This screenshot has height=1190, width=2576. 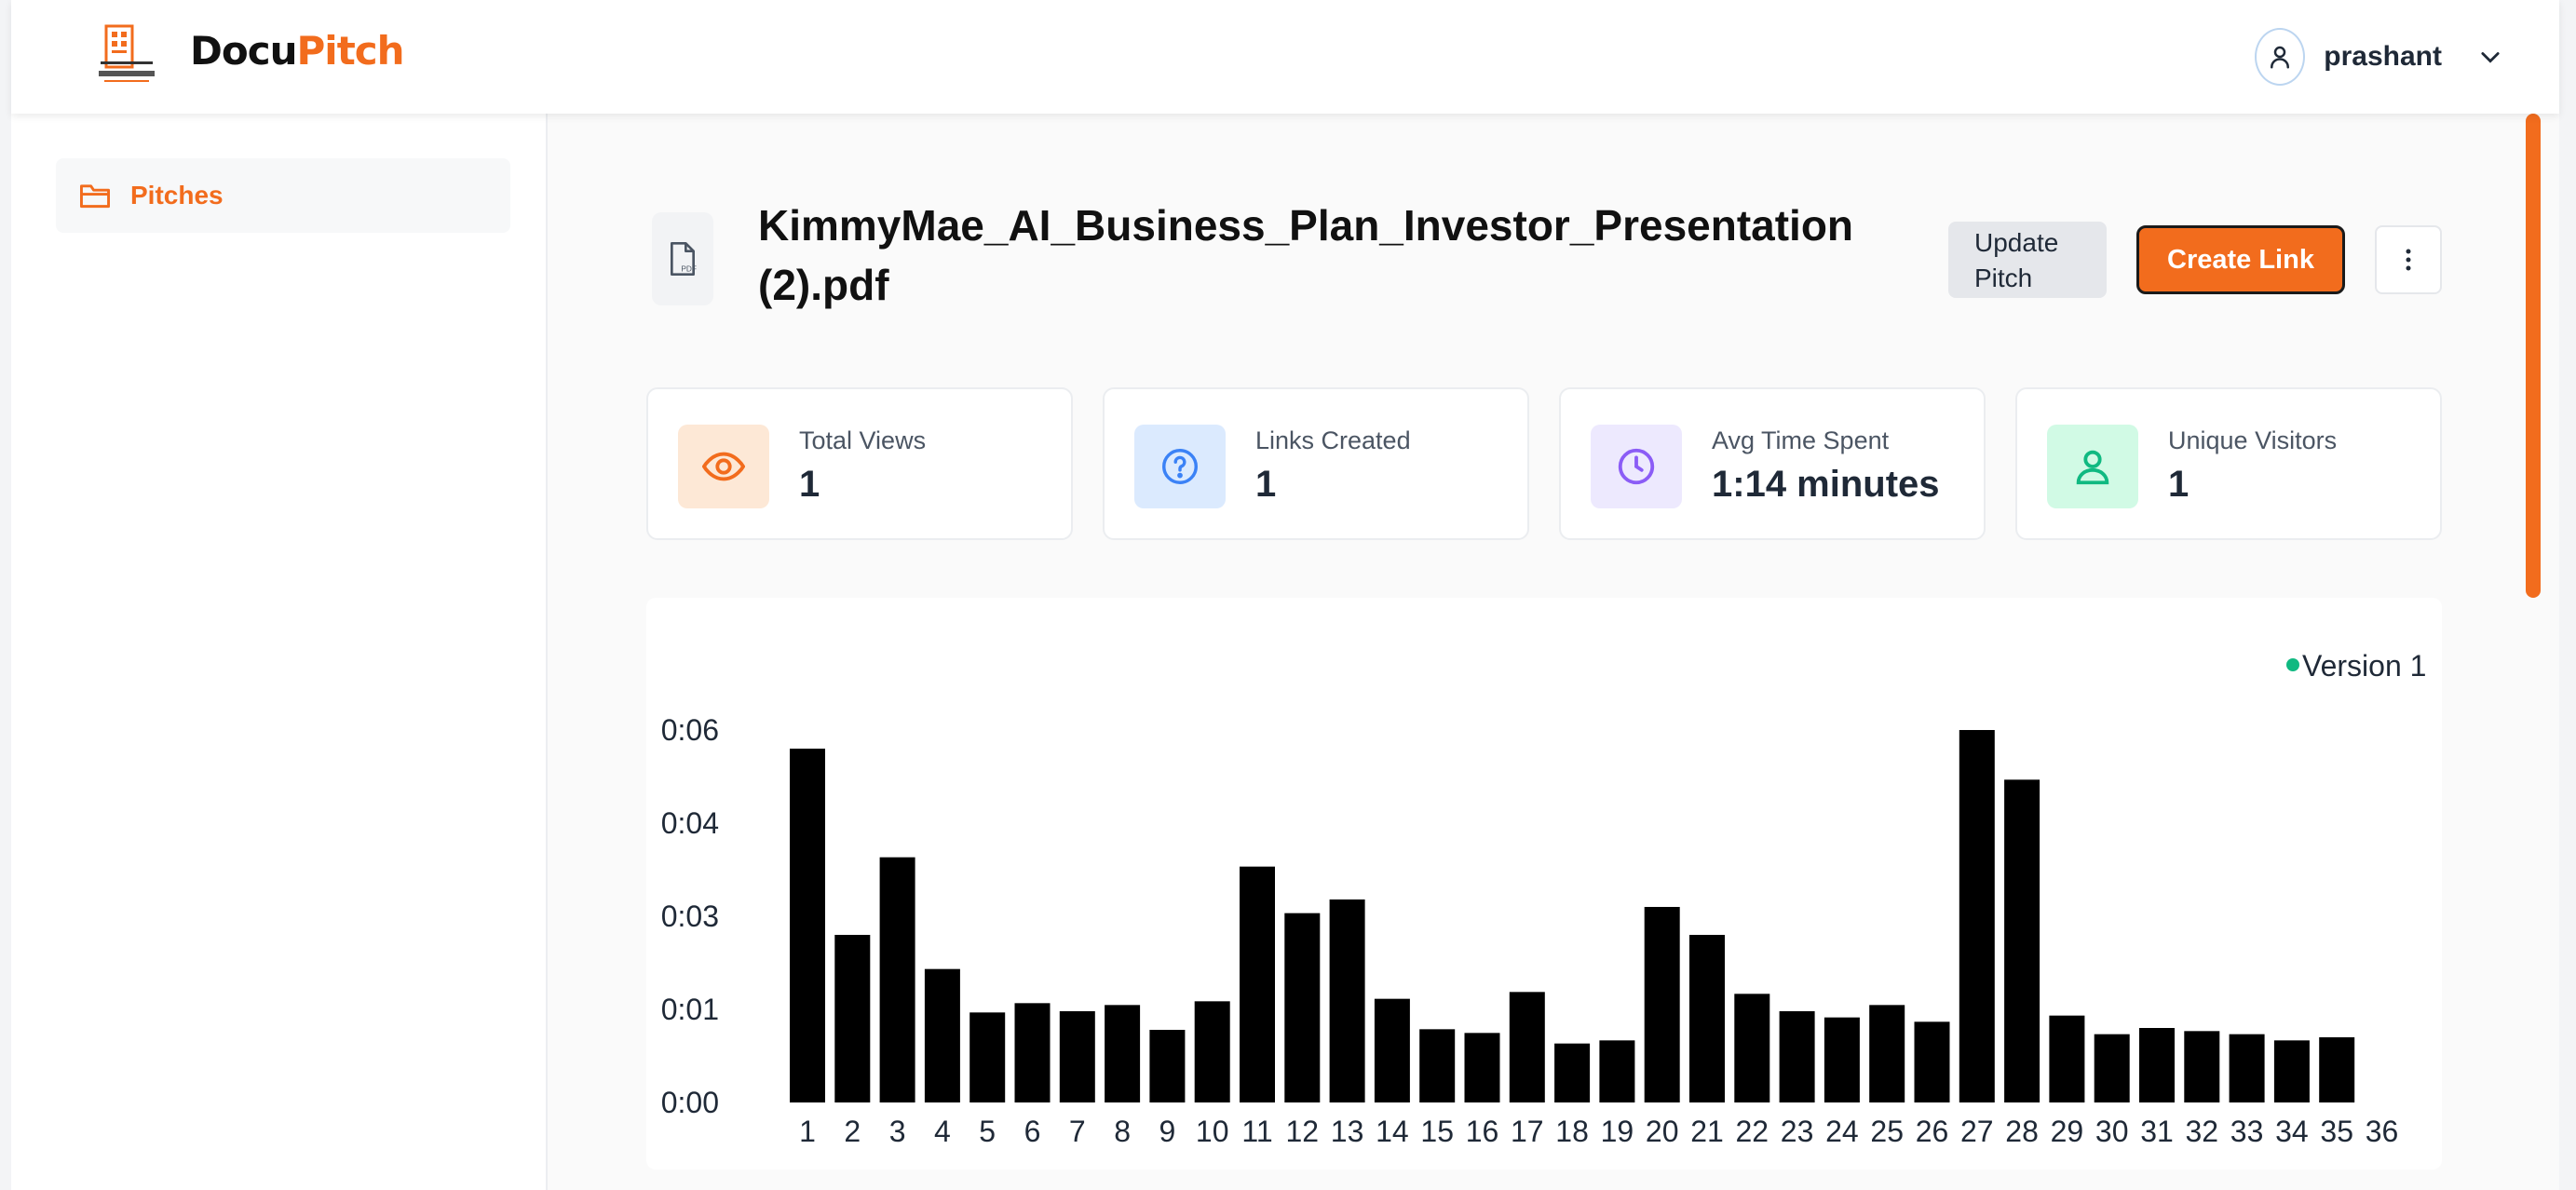 I want to click on x-tick-label: 12, so click(x=1303, y=1131).